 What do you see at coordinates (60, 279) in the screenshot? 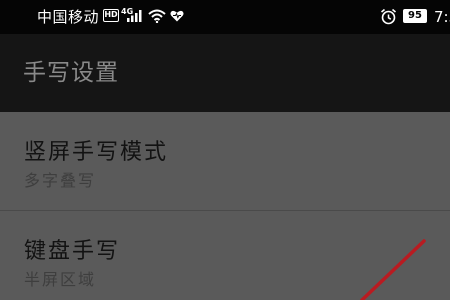
I see `setting-item-summary: 半屏区域` at bounding box center [60, 279].